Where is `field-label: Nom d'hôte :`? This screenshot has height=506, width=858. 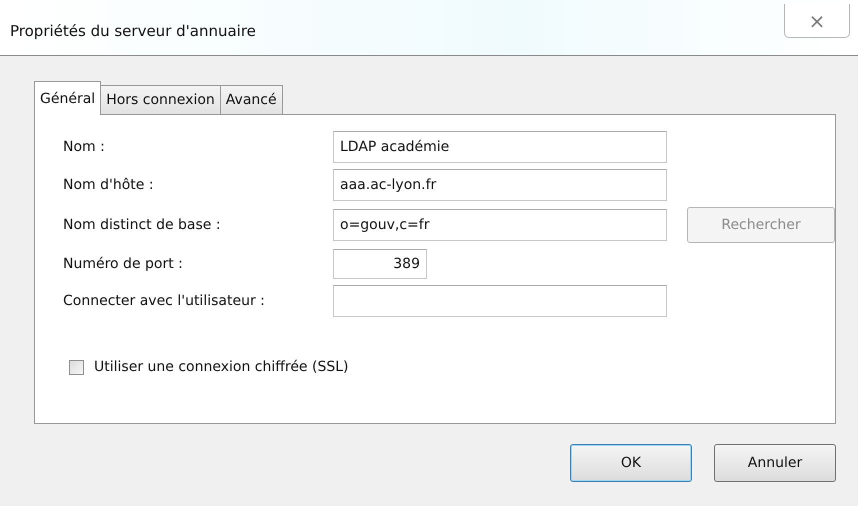
field-label: Nom d'hôte : is located at coordinates (109, 185).